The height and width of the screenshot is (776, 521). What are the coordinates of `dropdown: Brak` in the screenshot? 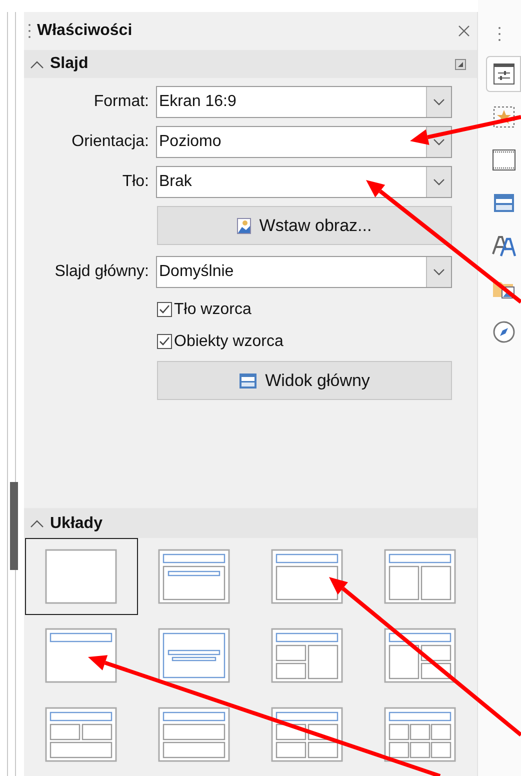 It's located at (304, 182).